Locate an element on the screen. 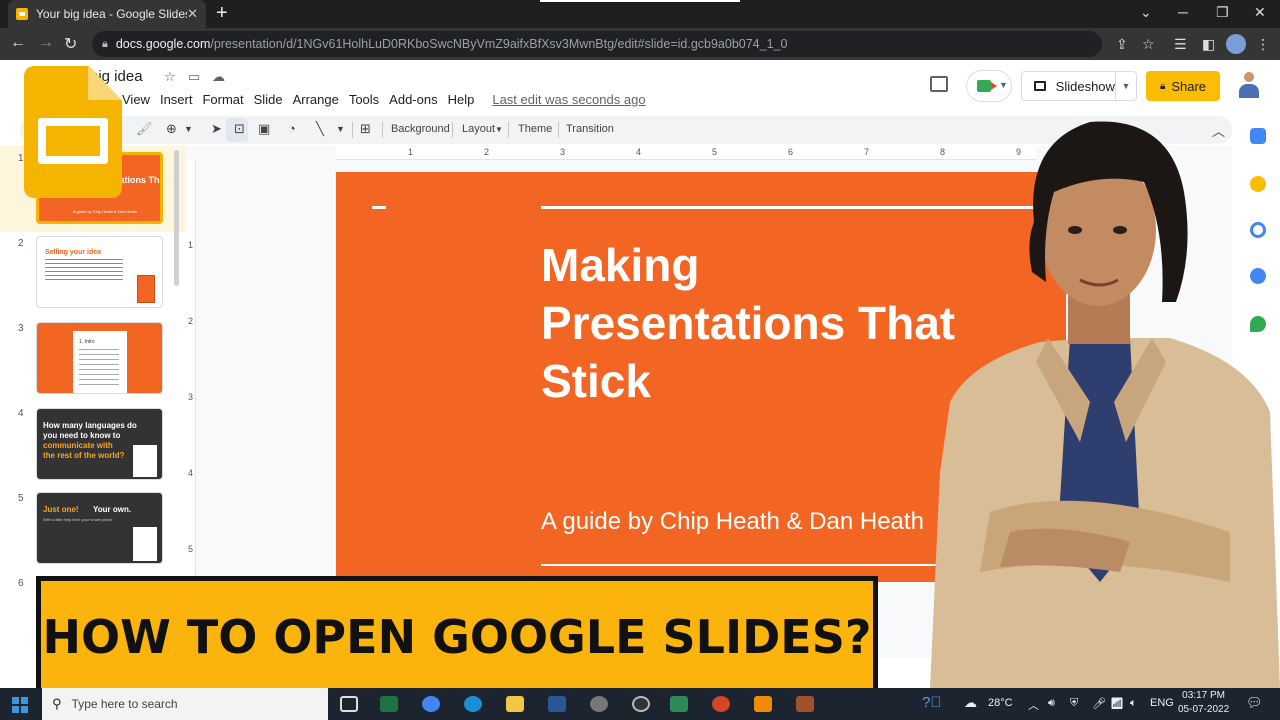  tray-overflow-icon: ︿ is located at coordinates (1033, 705).